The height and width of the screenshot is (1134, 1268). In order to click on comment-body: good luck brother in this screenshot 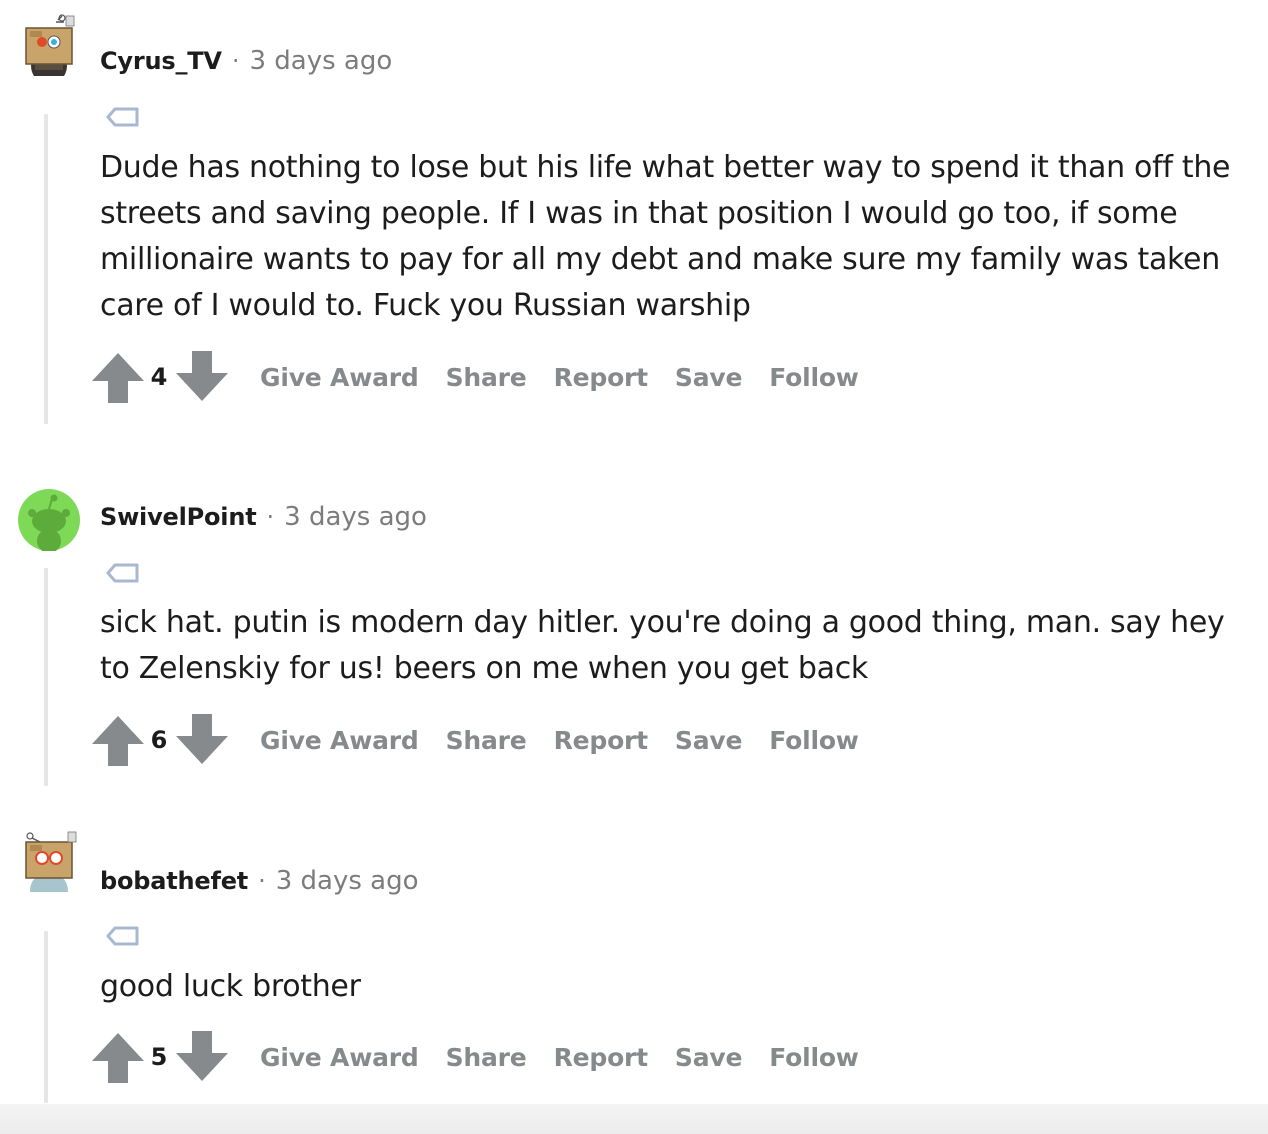, I will do `click(230, 986)`.